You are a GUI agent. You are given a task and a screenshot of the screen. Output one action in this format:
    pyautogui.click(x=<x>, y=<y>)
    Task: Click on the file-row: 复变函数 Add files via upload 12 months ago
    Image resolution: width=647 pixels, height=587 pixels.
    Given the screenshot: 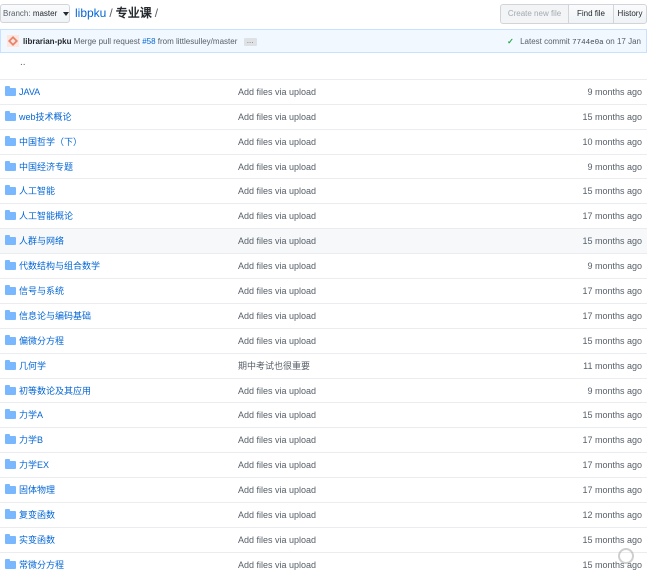 What is the action you would take?
    pyautogui.click(x=323, y=514)
    